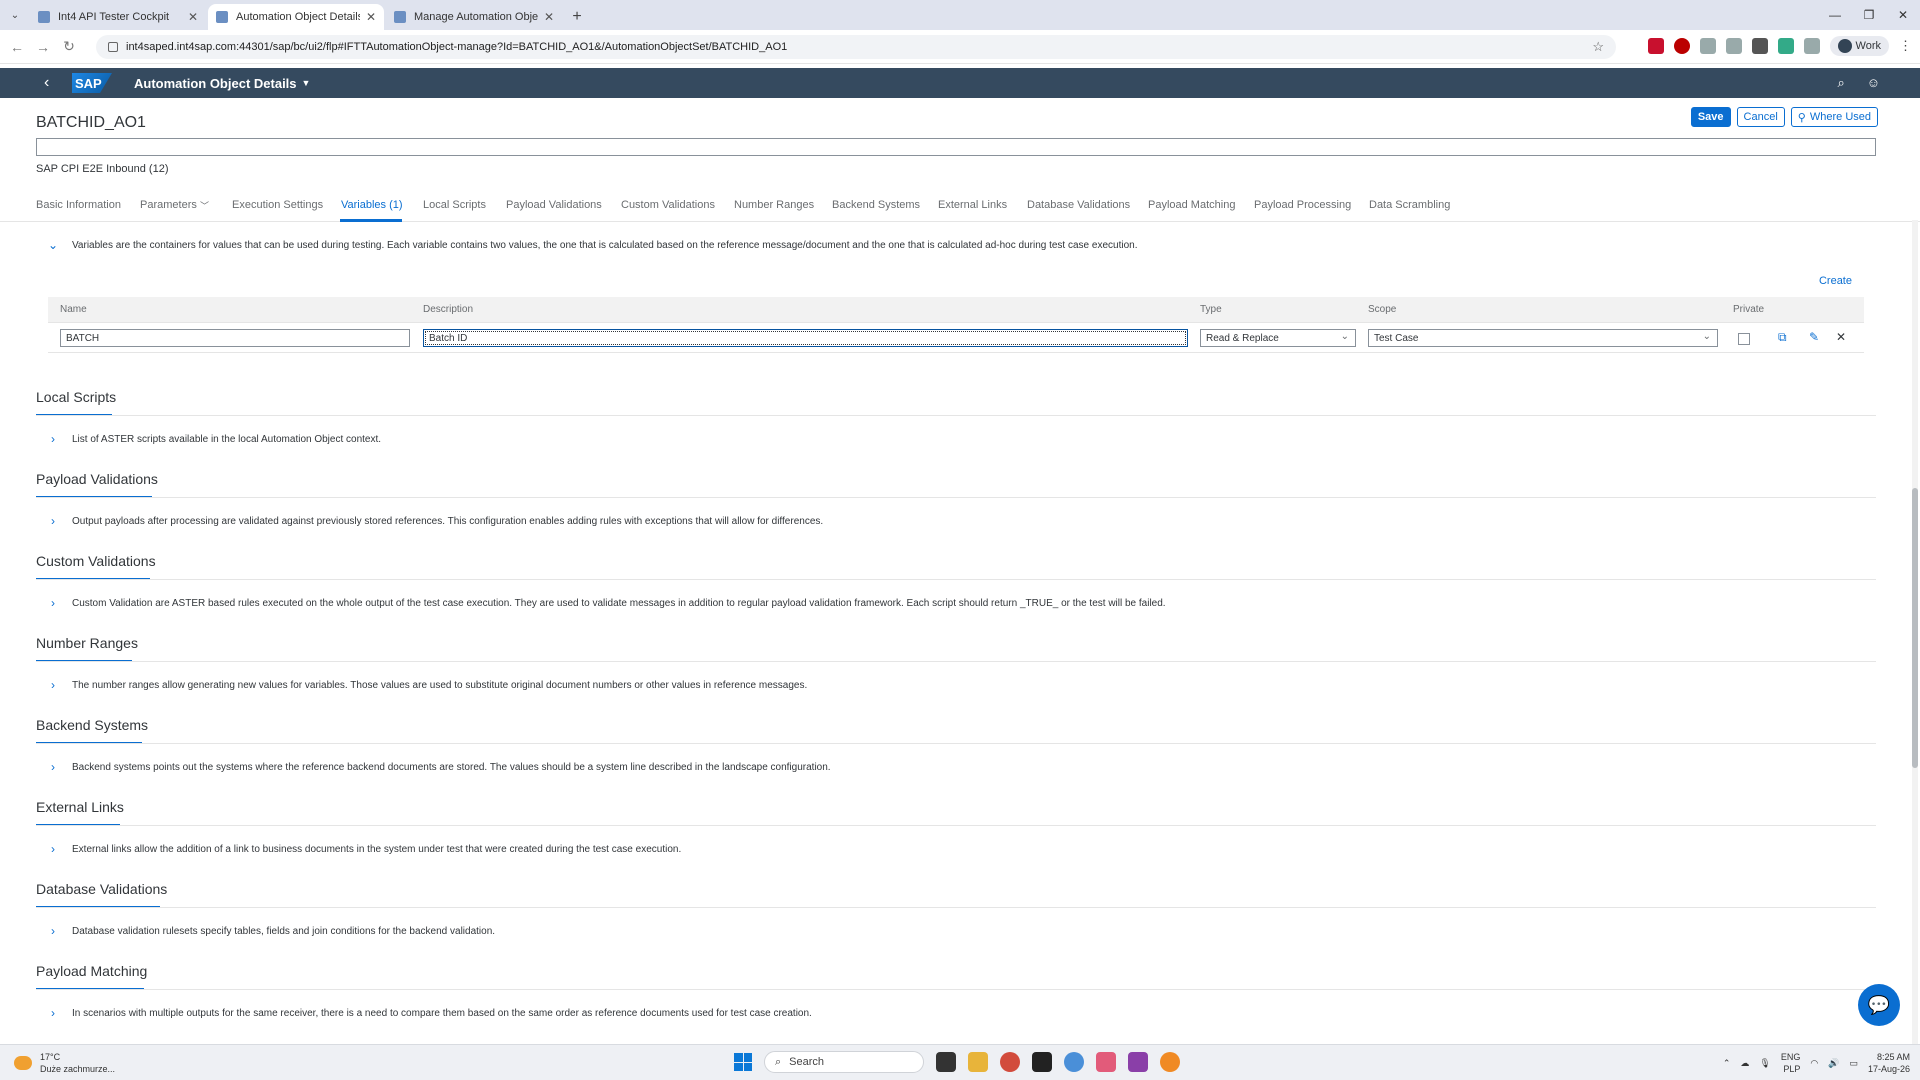 This screenshot has width=1920, height=1080. I want to click on tab-database-validations: Database Validations, so click(1078, 205).